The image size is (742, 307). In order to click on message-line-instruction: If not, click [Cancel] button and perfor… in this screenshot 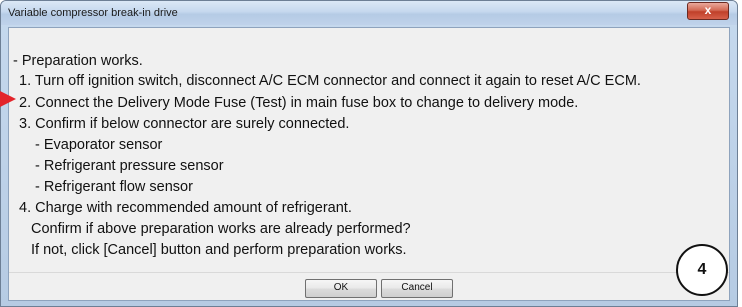, I will do `click(219, 250)`.